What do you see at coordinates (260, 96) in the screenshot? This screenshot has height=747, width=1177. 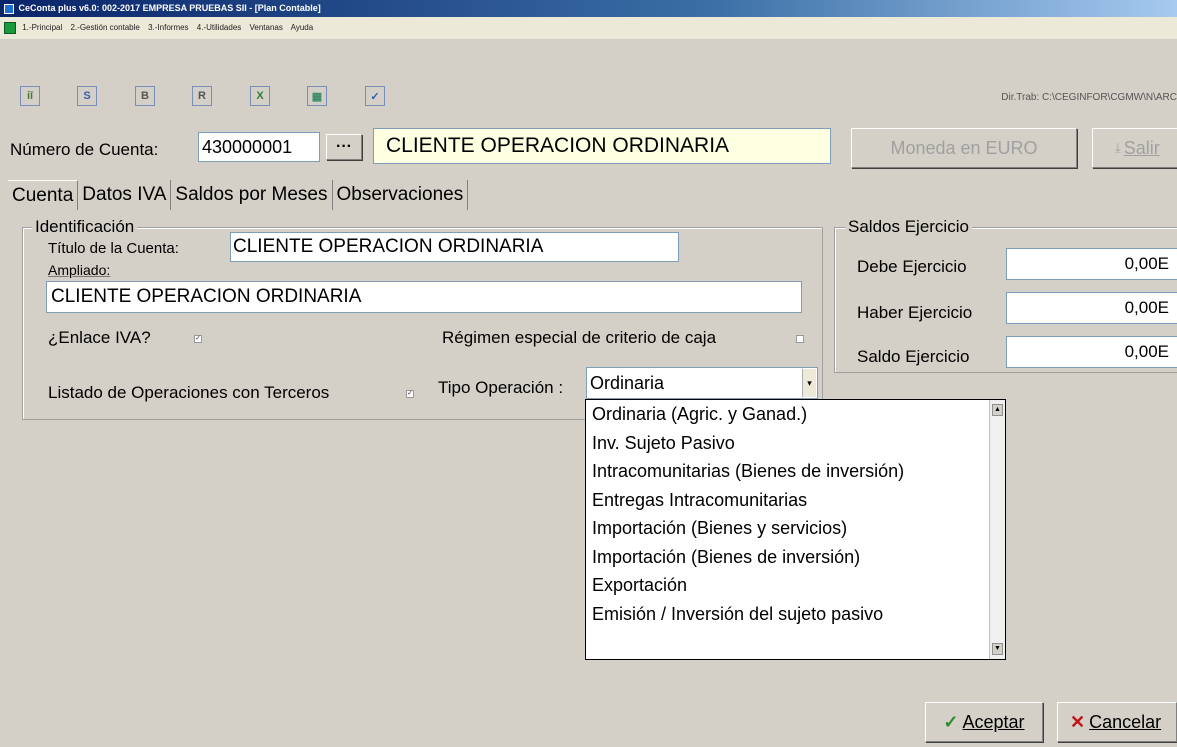 I see `x-icon: X` at bounding box center [260, 96].